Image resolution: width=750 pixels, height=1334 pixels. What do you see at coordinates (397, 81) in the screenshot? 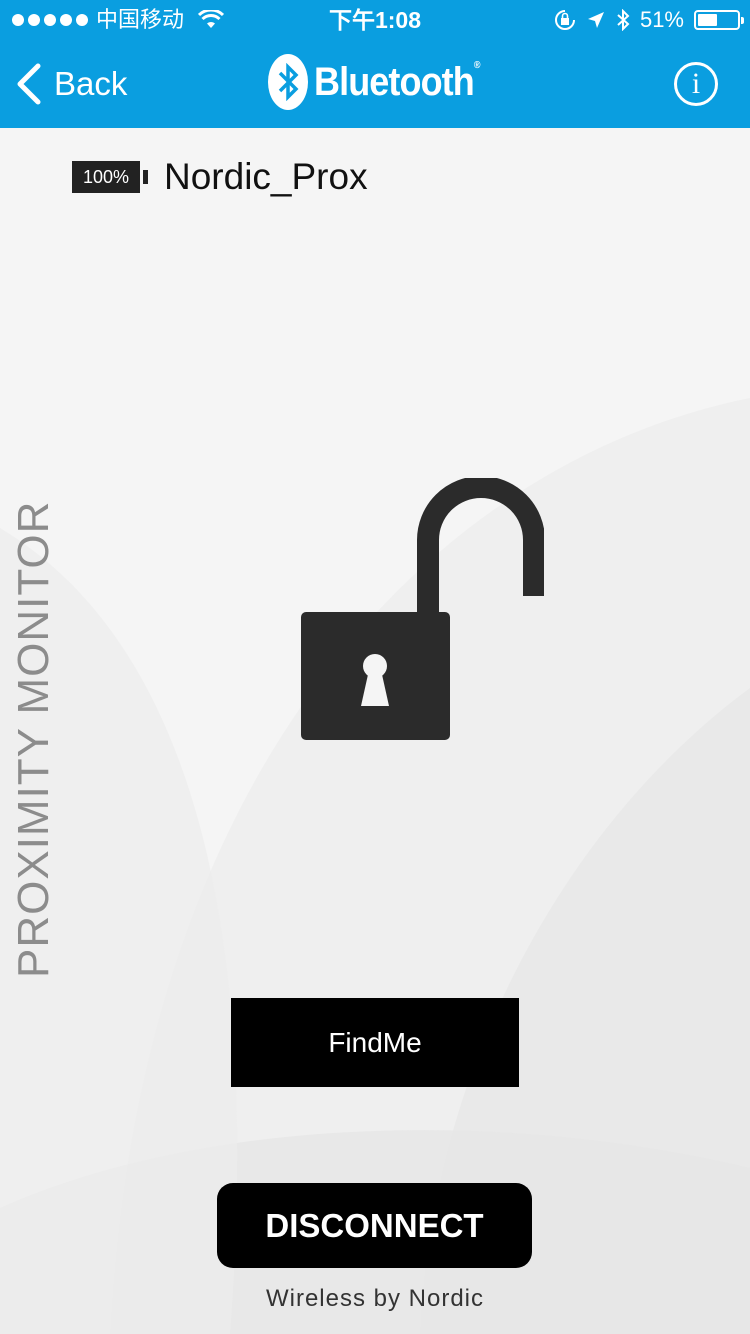
I see `logo-text: Bluetooth®` at bounding box center [397, 81].